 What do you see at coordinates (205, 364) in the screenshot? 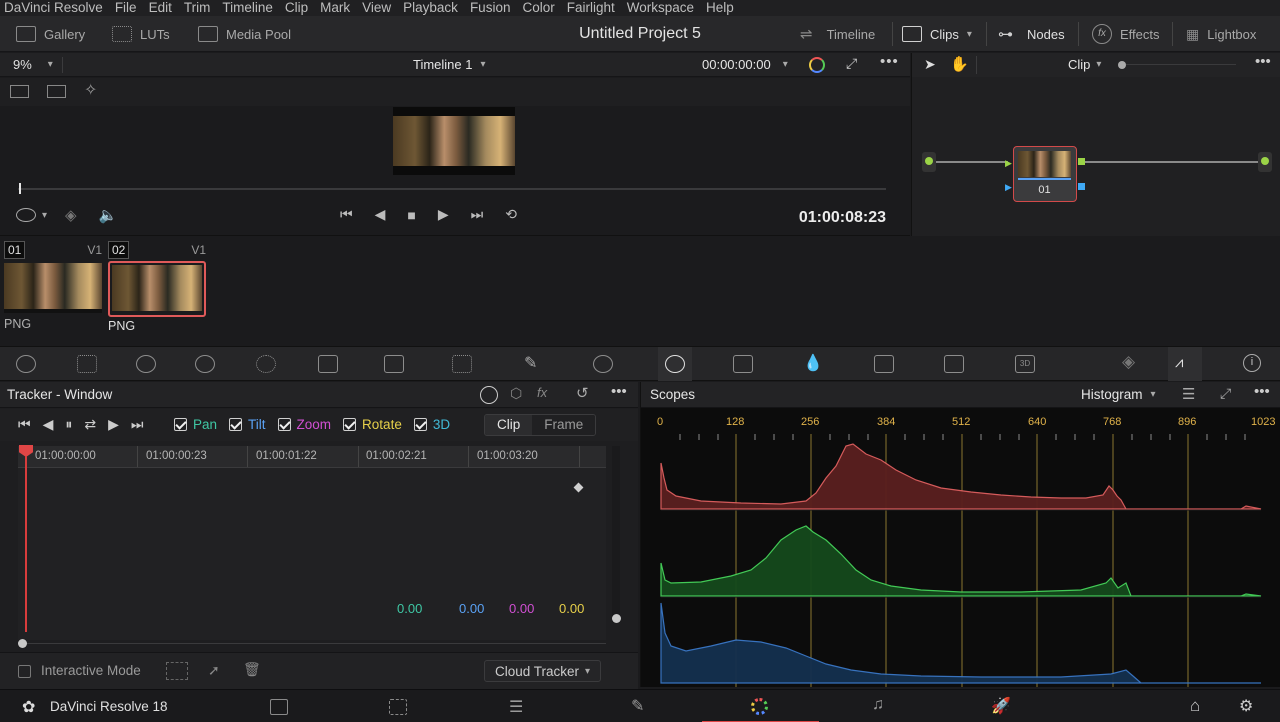
I see `hdr-wheels-icon` at bounding box center [205, 364].